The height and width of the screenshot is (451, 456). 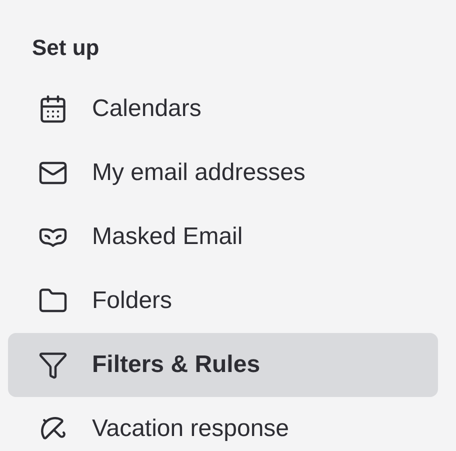 I want to click on settings-nav-item: Calendars, so click(x=223, y=109).